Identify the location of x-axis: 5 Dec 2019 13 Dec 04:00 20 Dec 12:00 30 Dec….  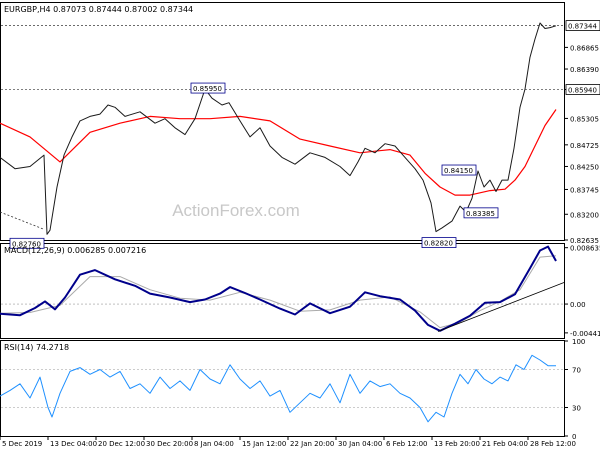
(288, 442).